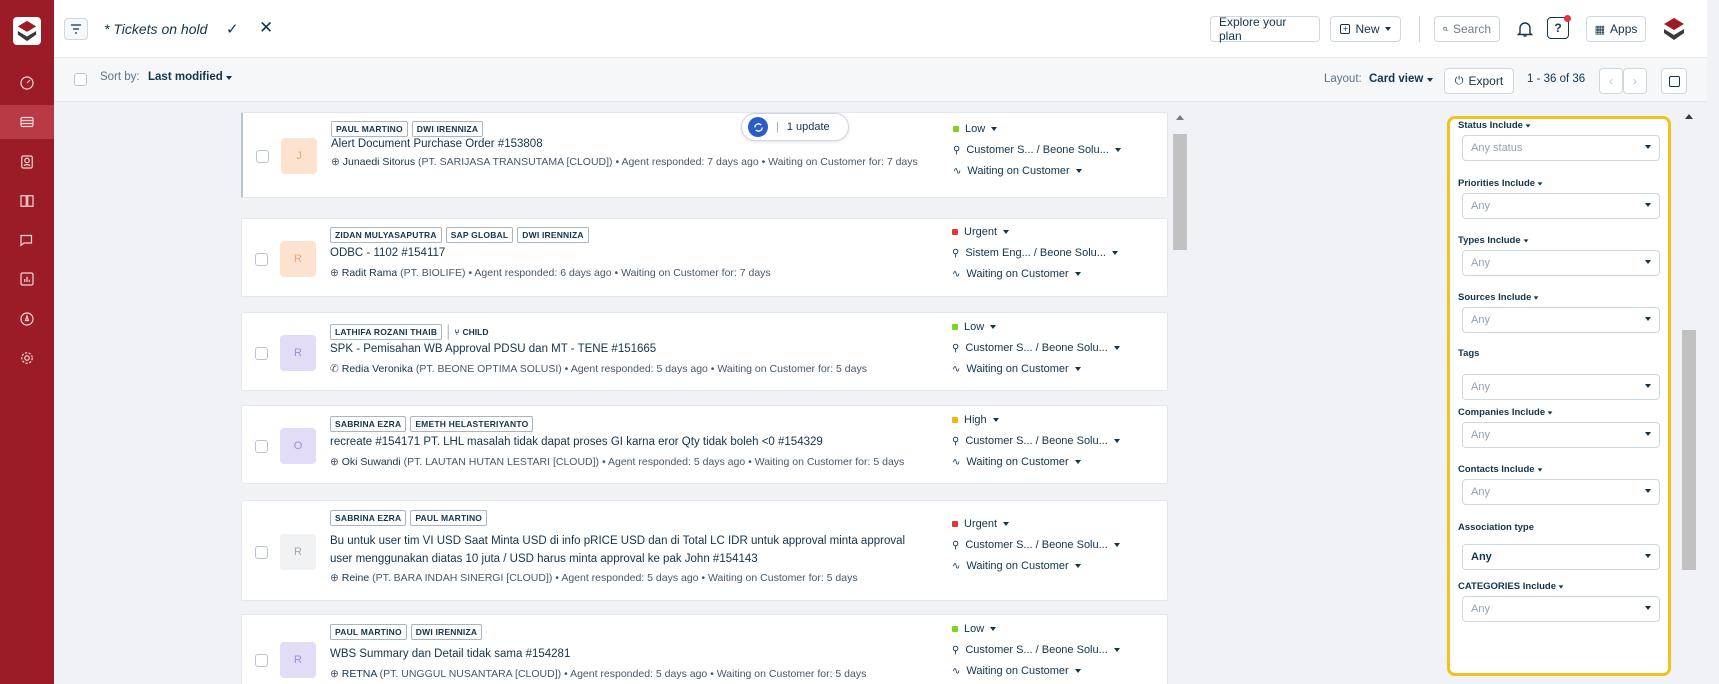 This screenshot has height=684, width=1719. Describe the element at coordinates (1611, 81) in the screenshot. I see `prev-page-button: ‹` at that location.